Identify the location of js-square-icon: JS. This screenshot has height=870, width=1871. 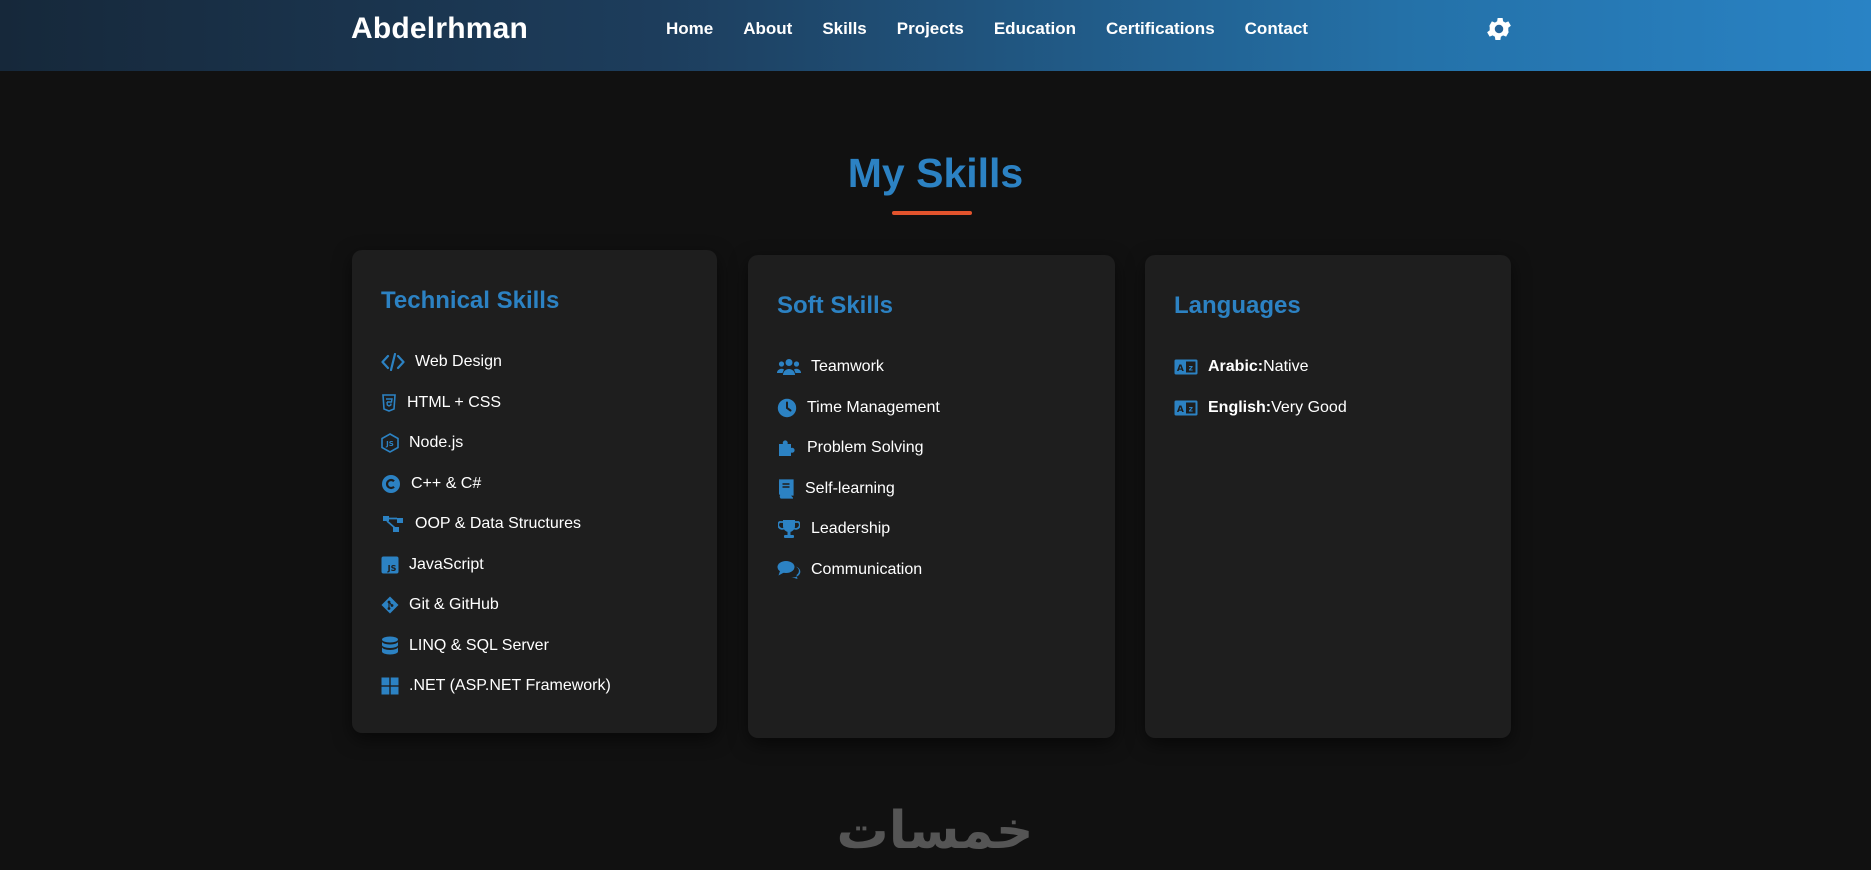
(390, 565).